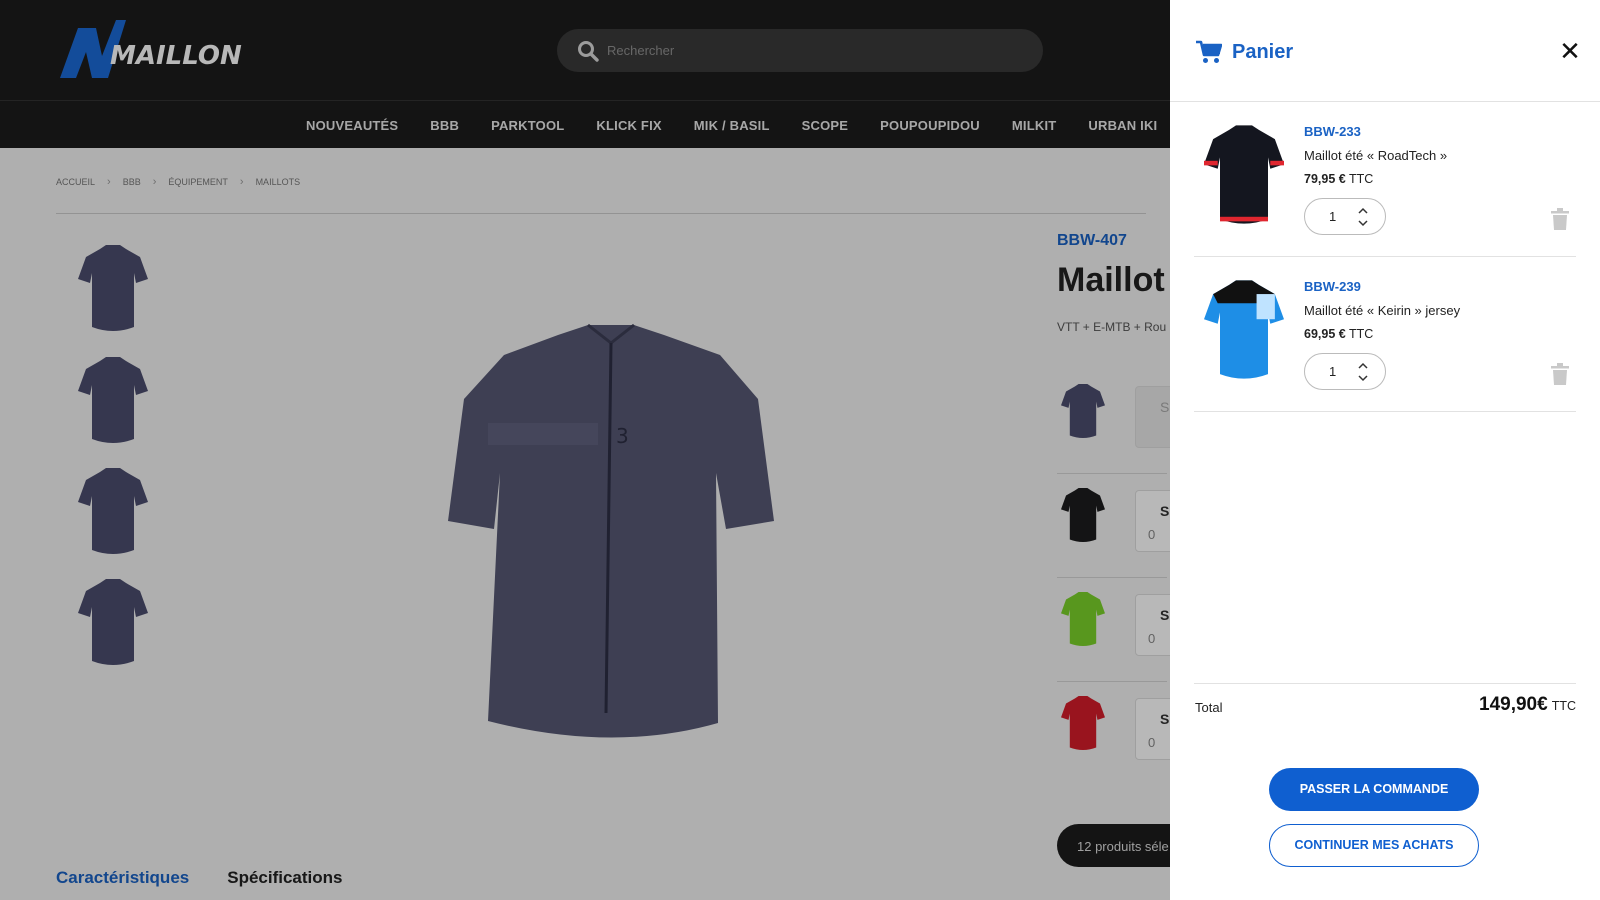 The width and height of the screenshot is (1600, 900). I want to click on cart-header: Panier ✕, so click(1385, 51).